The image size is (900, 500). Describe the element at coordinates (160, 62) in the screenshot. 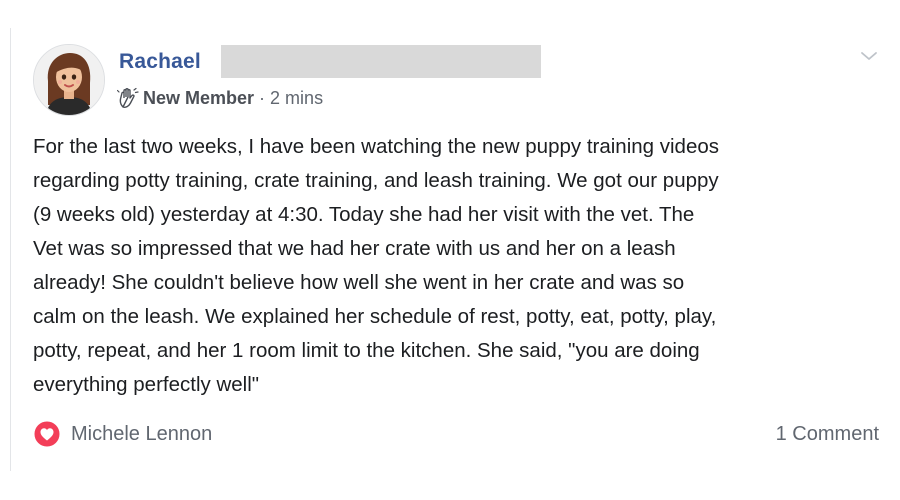

I see `author-name: Rachael` at that location.